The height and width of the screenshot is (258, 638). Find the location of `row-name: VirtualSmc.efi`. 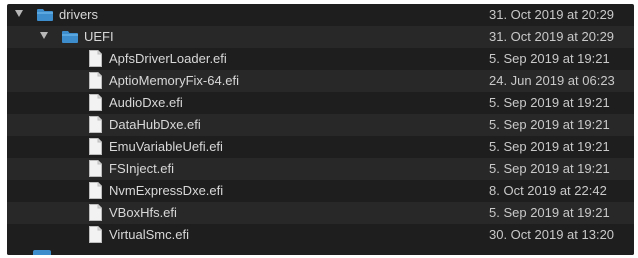

row-name: VirtualSmc.efi is located at coordinates (149, 234).